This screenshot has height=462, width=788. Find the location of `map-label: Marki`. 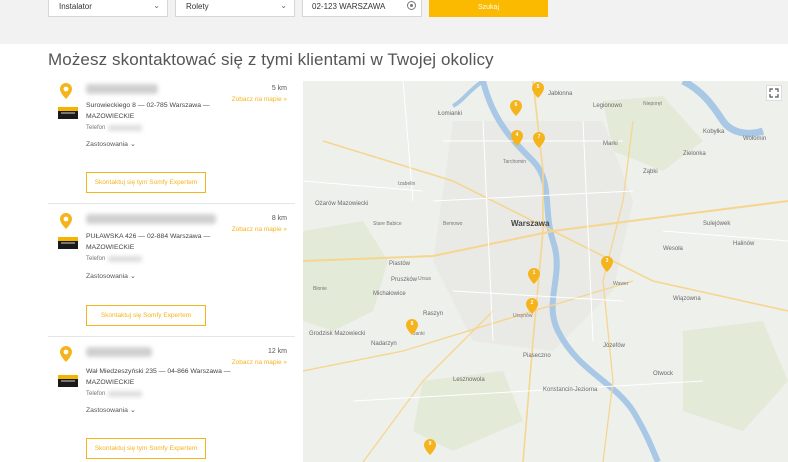

map-label: Marki is located at coordinates (610, 144).